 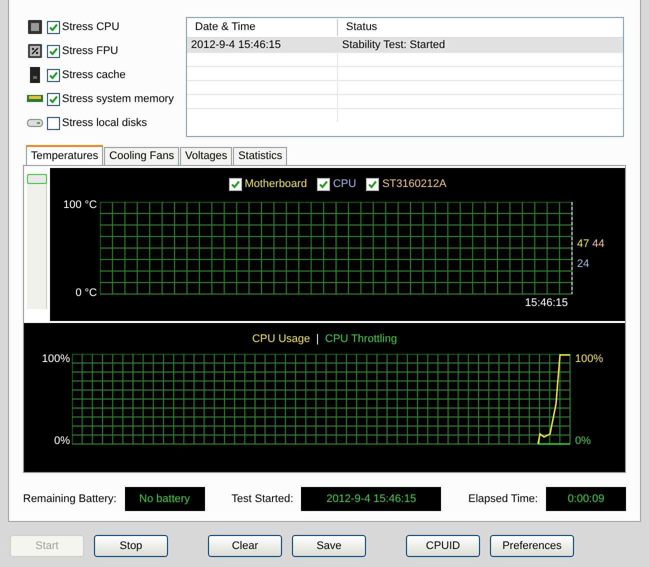 I want to click on tab: Cooling Fans, so click(x=142, y=156).